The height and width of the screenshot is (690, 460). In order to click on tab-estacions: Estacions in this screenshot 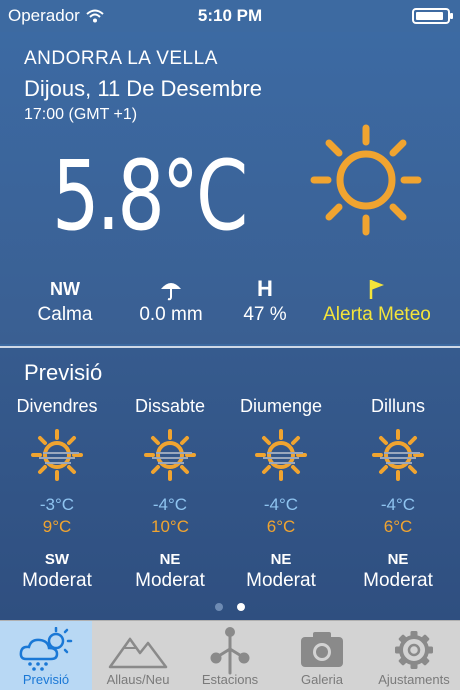, I will do `click(230, 655)`.